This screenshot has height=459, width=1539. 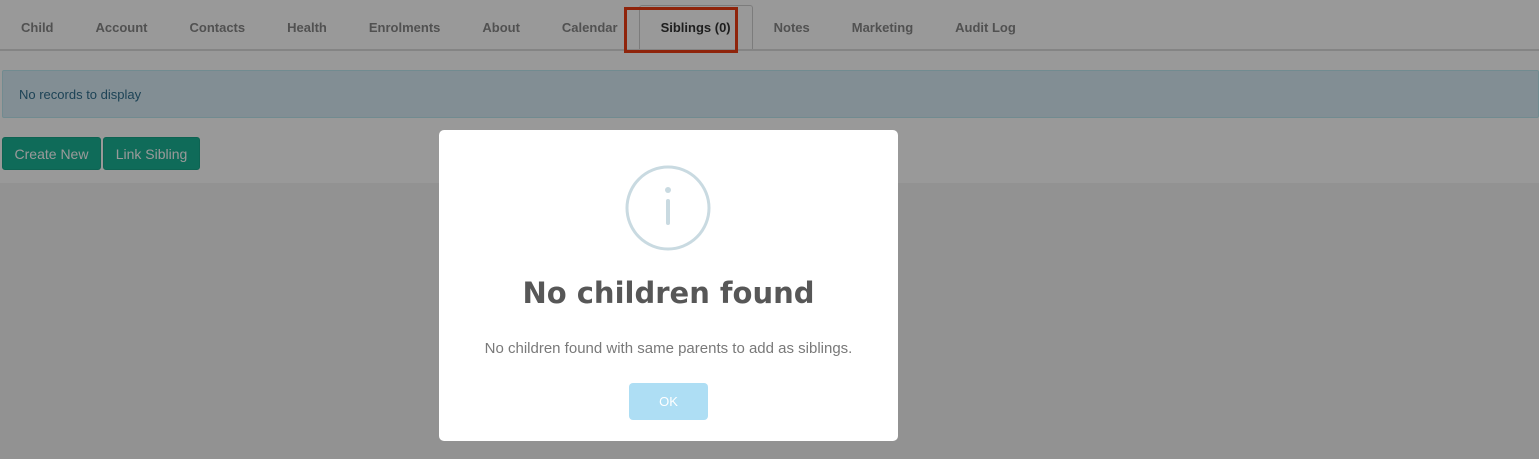 What do you see at coordinates (668, 208) in the screenshot?
I see `info-icon` at bounding box center [668, 208].